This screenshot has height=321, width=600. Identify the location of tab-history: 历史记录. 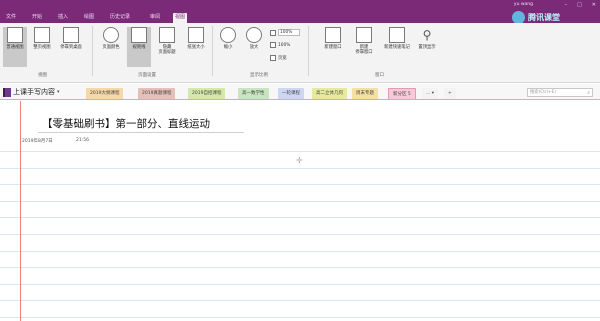
(120, 17).